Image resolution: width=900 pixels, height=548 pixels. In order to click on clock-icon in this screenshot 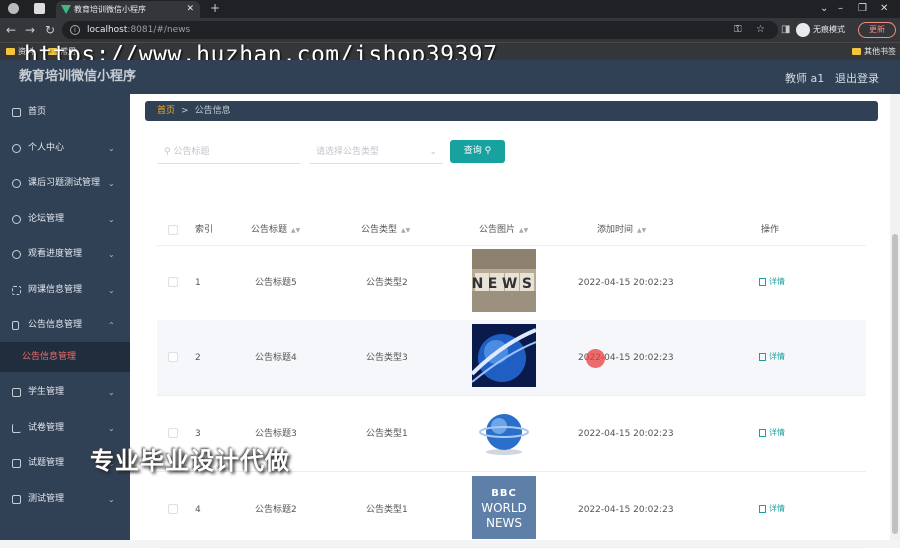, I will do `click(16, 183)`.